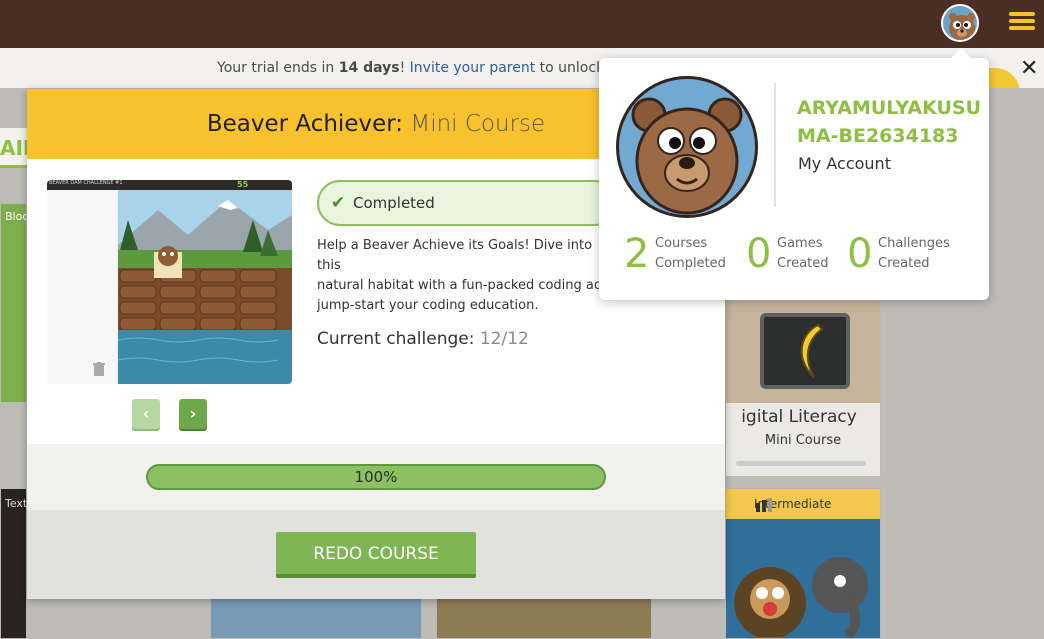 This screenshot has width=1044, height=639. Describe the element at coordinates (473, 68) in the screenshot. I see `invite-parent-link: Invite your parent` at that location.